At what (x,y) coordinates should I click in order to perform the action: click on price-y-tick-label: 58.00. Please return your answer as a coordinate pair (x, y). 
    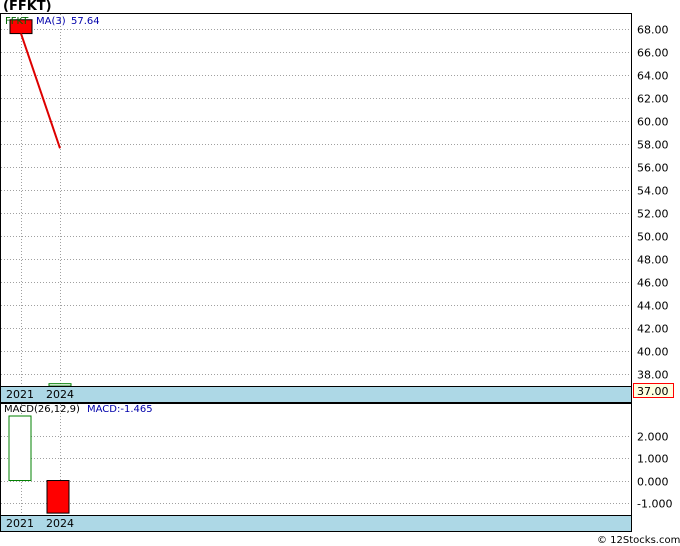
    Looking at the image, I should click on (653, 145).